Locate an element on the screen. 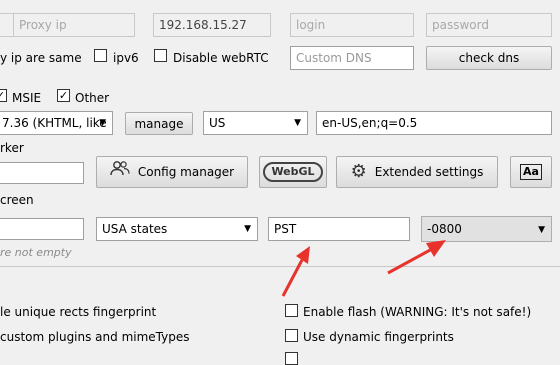 This screenshot has height=365, width=560. unique-rects-label: le unique rects fingerprint is located at coordinates (78, 312).